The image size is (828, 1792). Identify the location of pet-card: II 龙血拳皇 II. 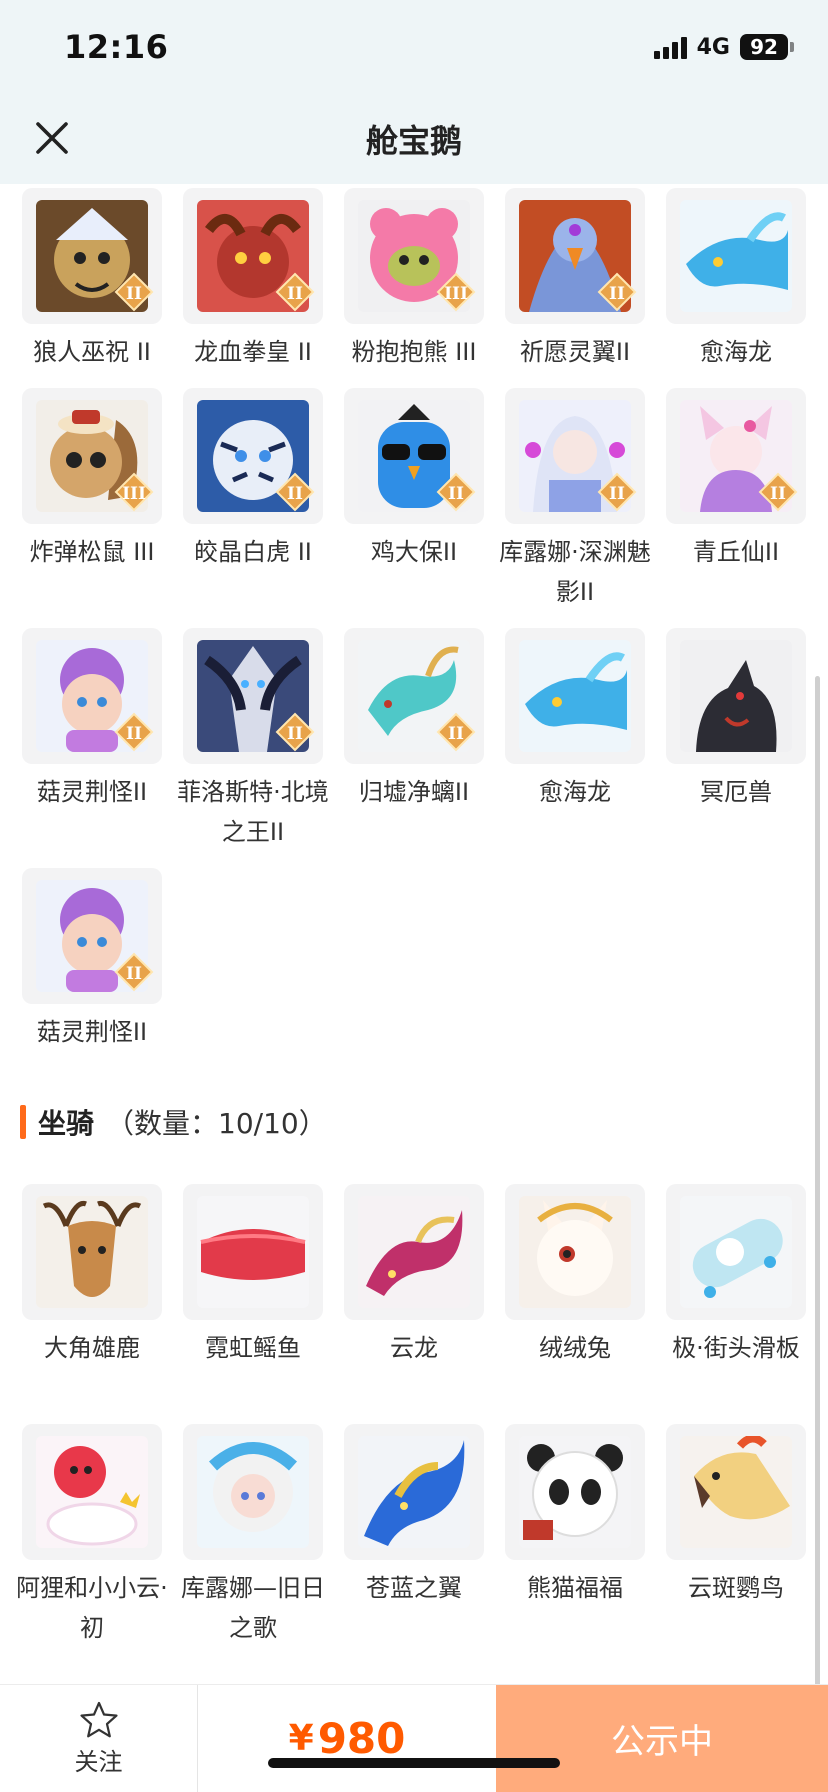
(253, 280).